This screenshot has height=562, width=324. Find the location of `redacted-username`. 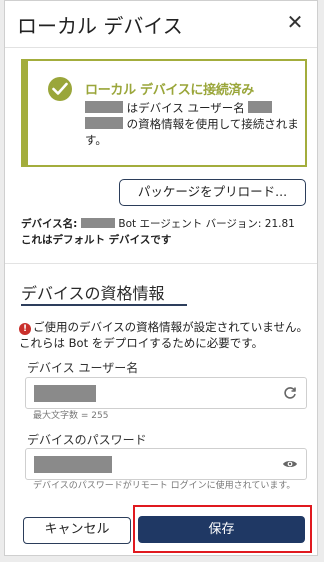

redacted-username is located at coordinates (260, 107).